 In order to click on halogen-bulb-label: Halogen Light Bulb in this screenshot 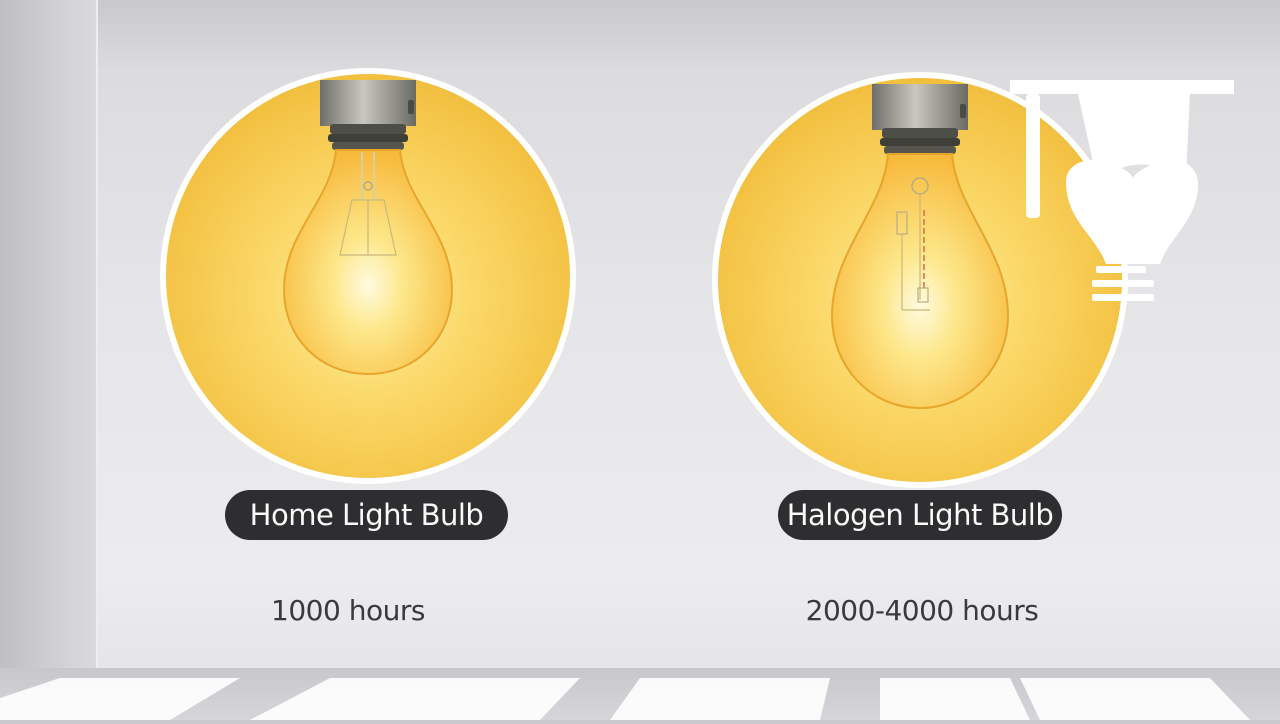, I will do `click(920, 515)`.